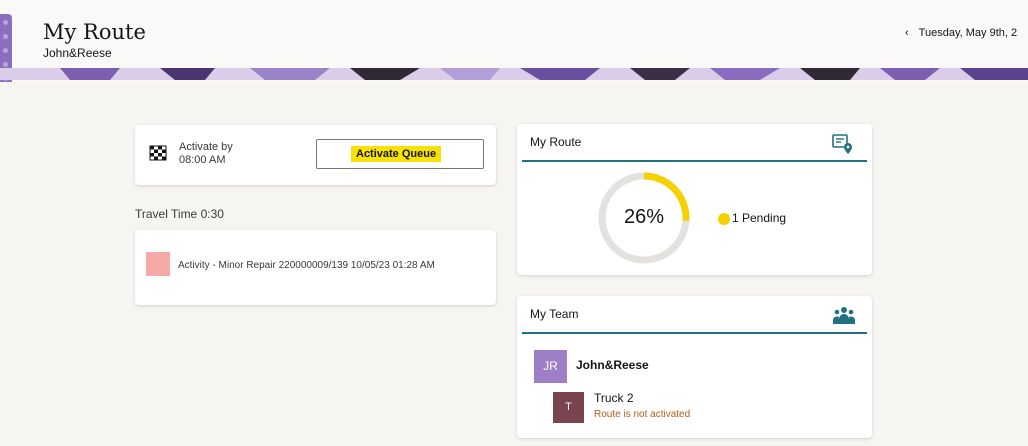  Describe the element at coordinates (694, 333) in the screenshot. I see `my-team-divider` at that location.